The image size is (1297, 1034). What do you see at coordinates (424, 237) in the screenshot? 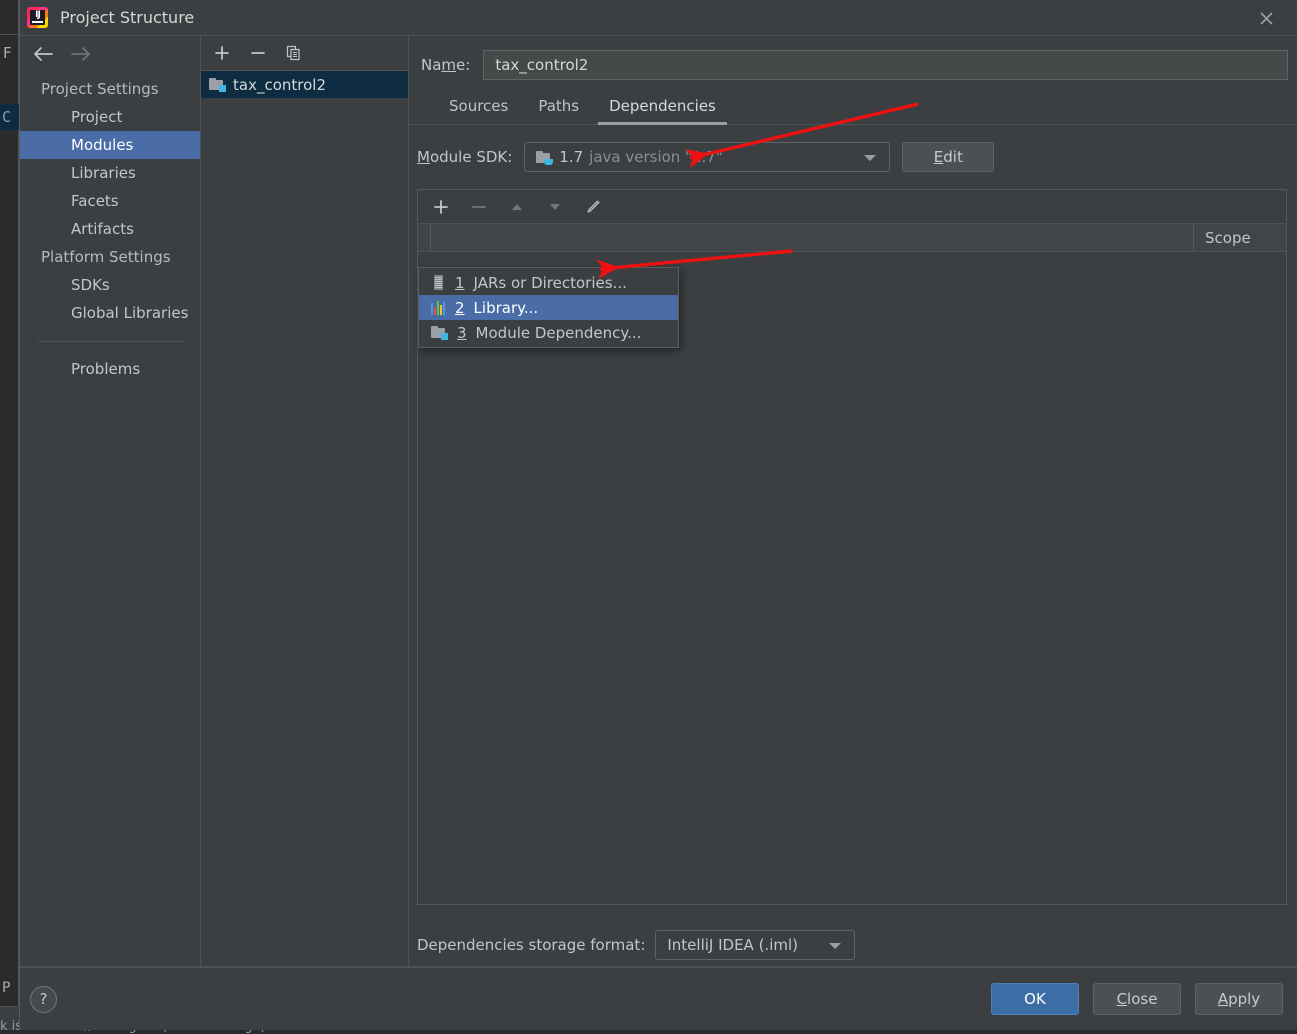
I see `dependencies-column-export` at bounding box center [424, 237].